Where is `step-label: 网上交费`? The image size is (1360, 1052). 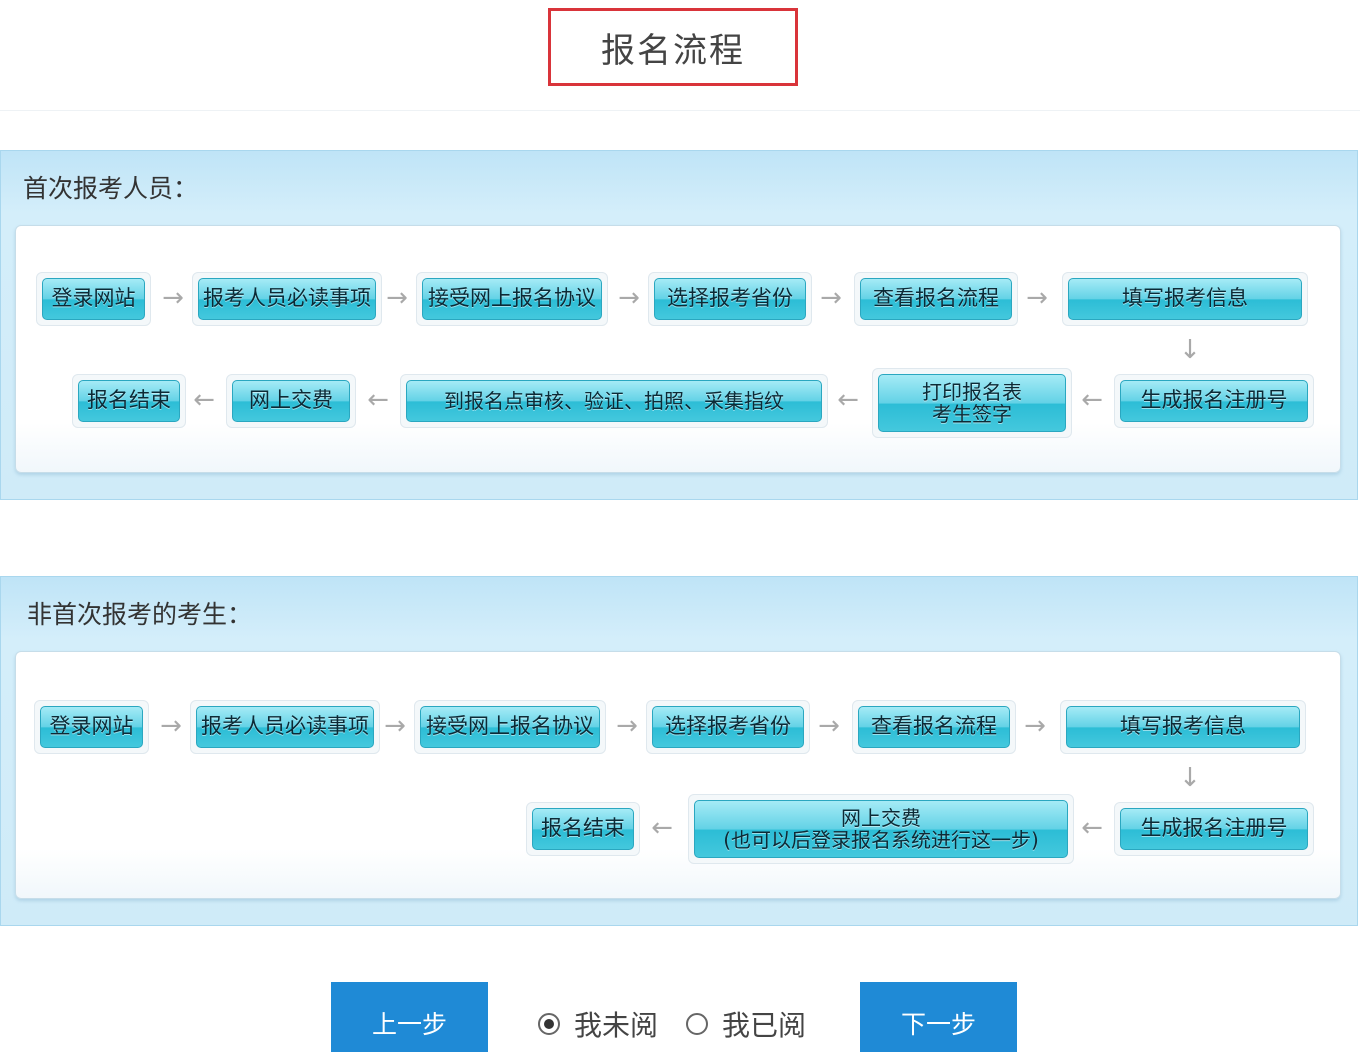
step-label: 网上交费 is located at coordinates (291, 401).